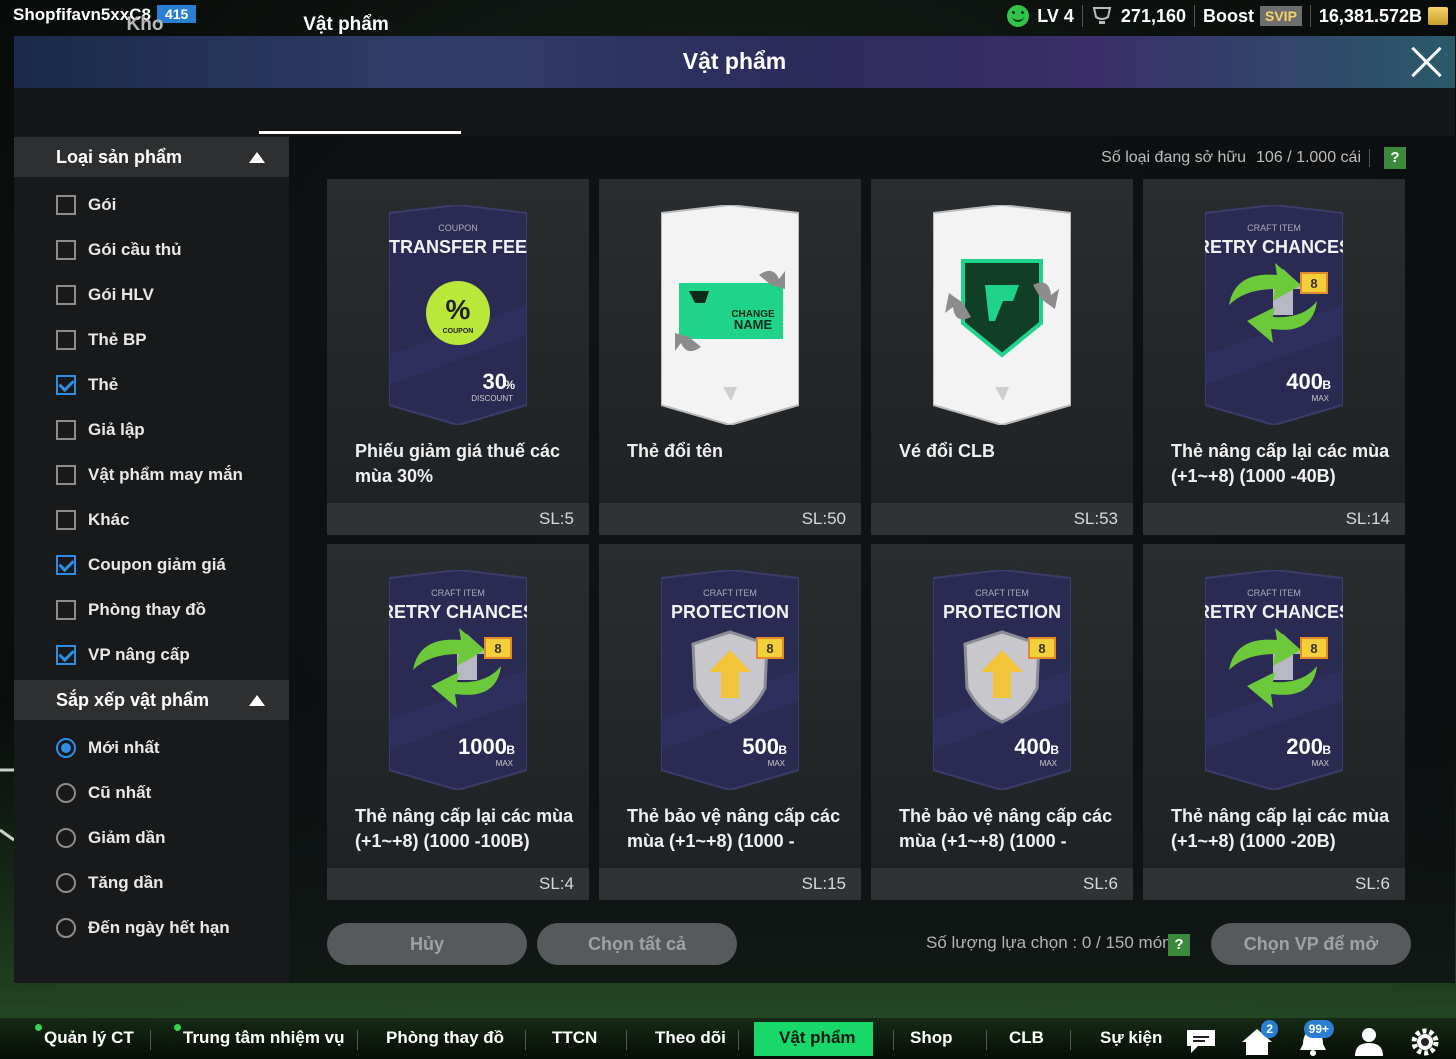  What do you see at coordinates (346, 25) in the screenshot?
I see `tab-vat-pham: Vật phẩm` at bounding box center [346, 25].